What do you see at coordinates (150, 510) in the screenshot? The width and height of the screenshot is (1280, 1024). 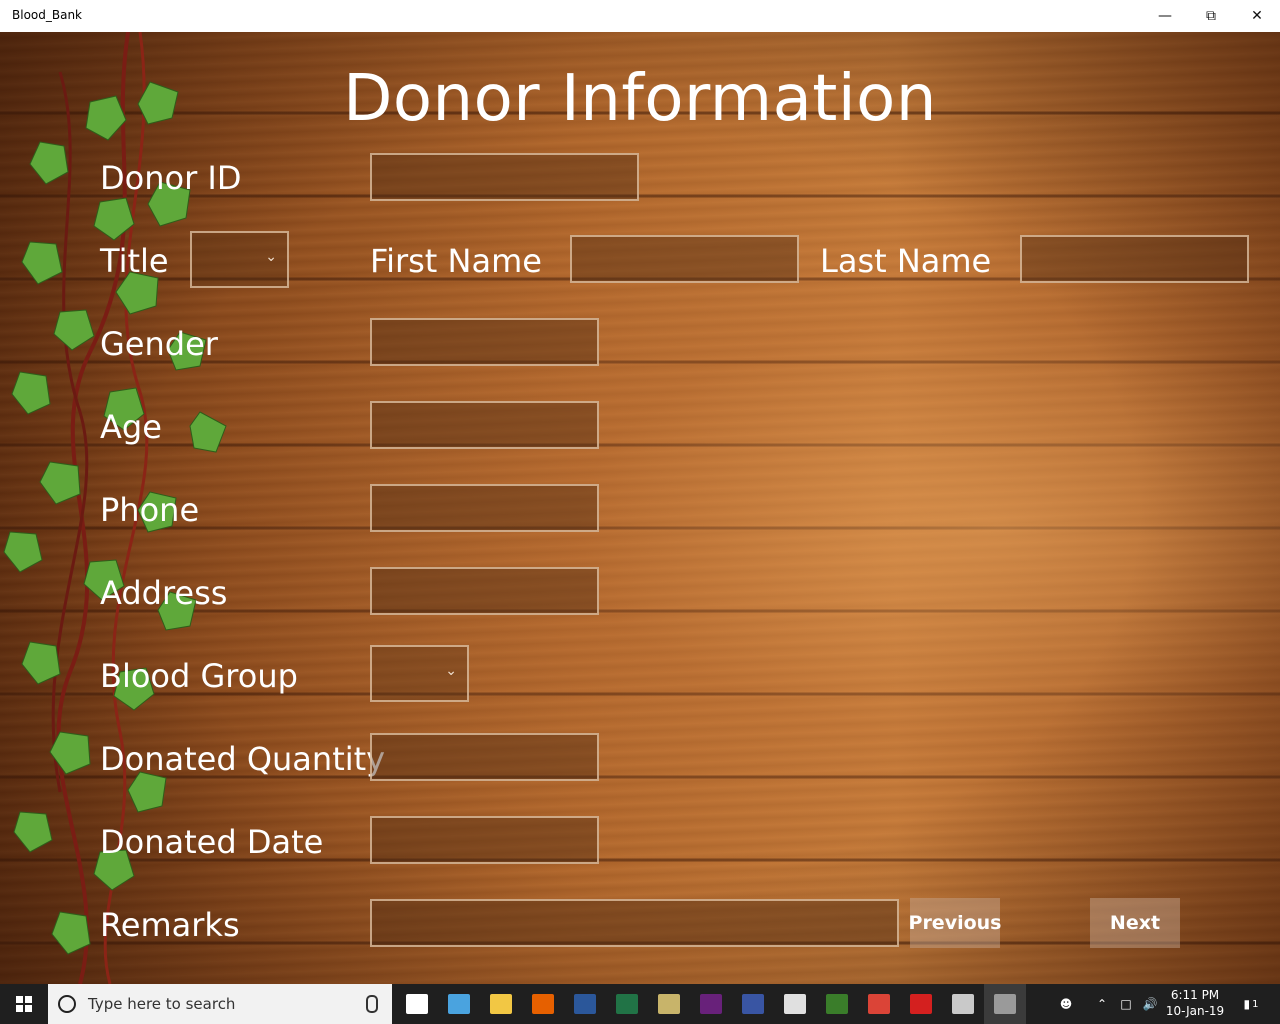 I see `phone-label: Phone` at bounding box center [150, 510].